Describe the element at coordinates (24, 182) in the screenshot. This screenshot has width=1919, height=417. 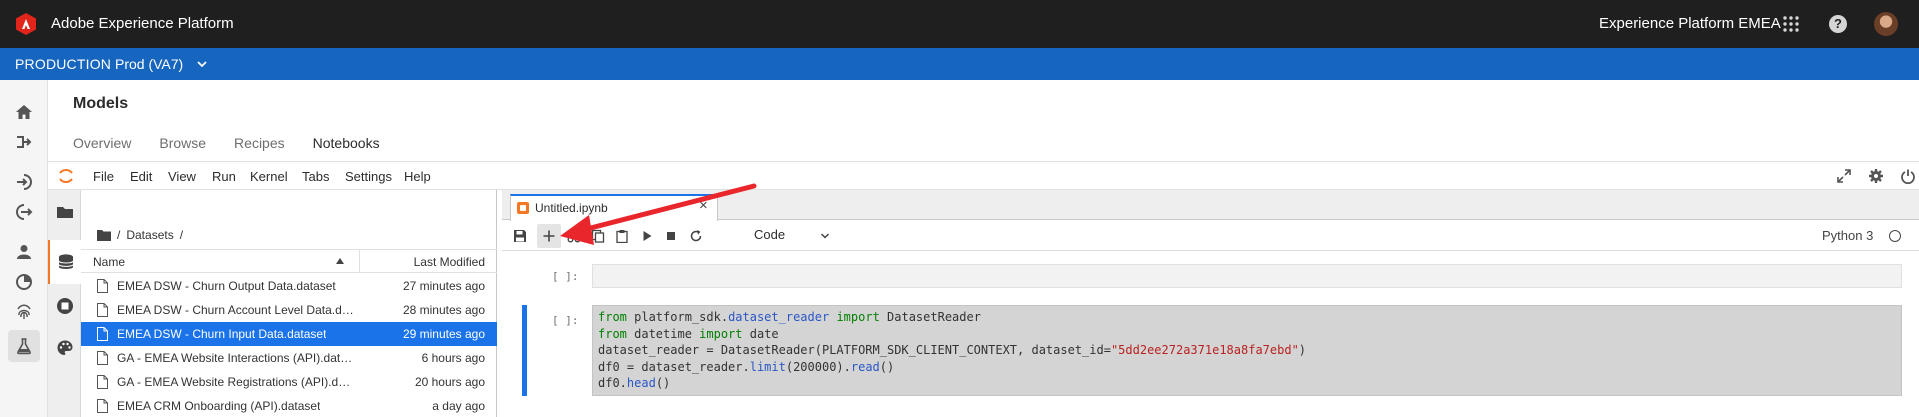
I see `sources-nav-icon` at that location.